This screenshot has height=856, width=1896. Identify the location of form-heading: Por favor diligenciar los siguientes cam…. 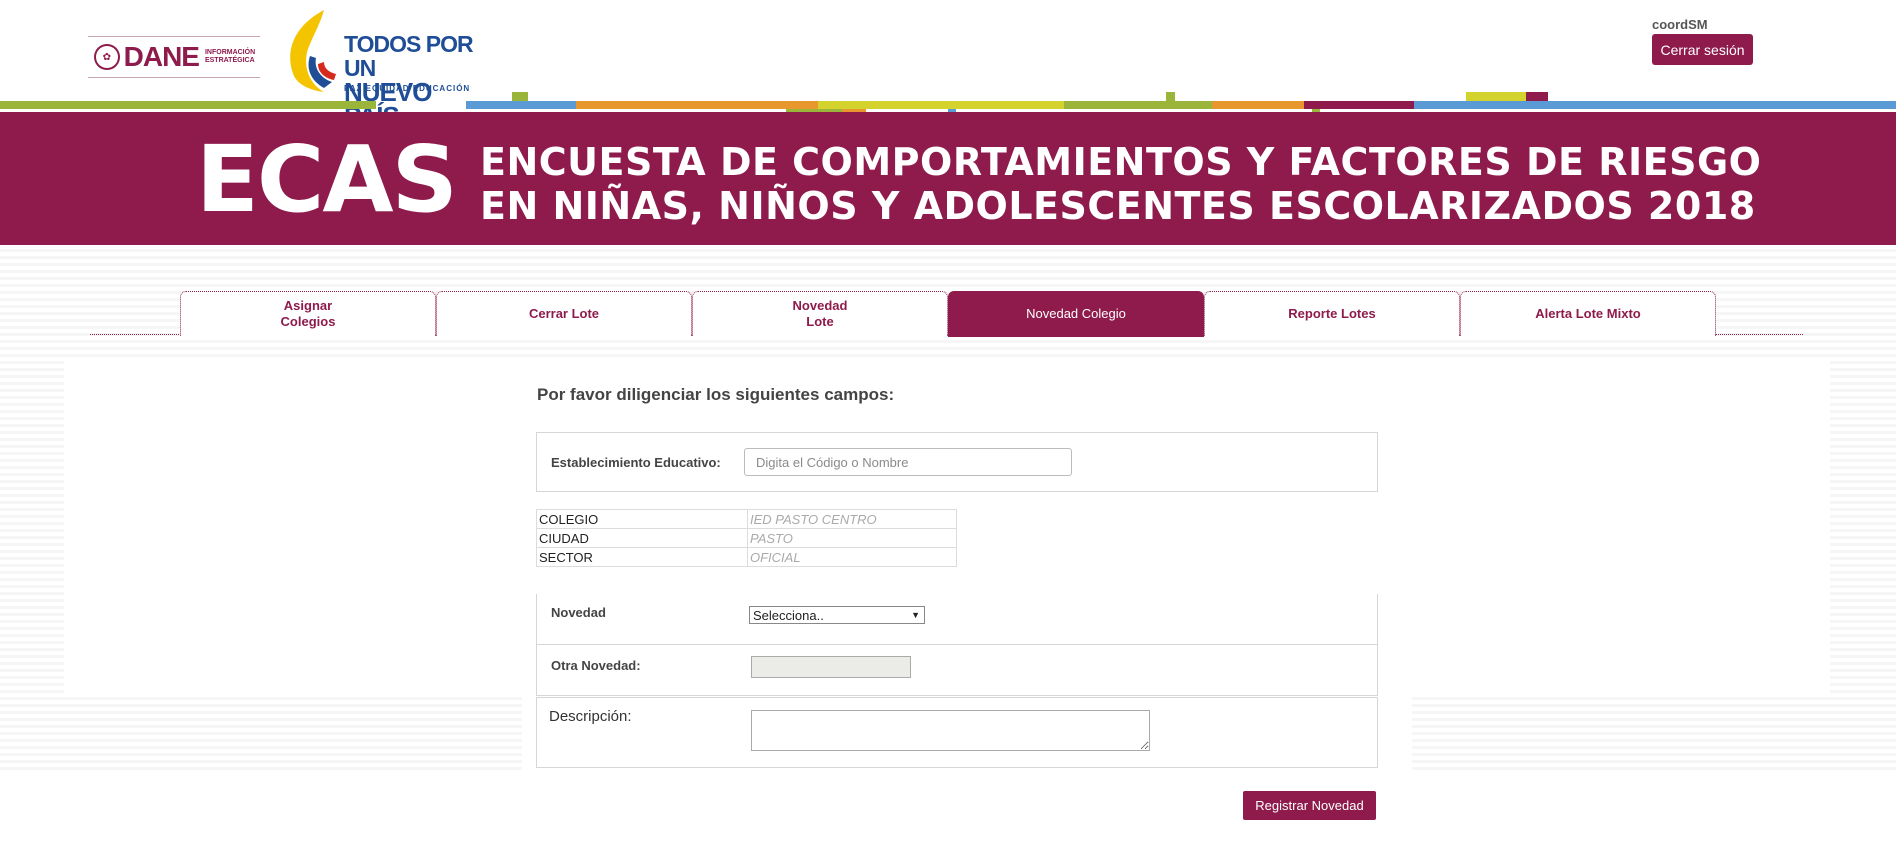
(716, 394).